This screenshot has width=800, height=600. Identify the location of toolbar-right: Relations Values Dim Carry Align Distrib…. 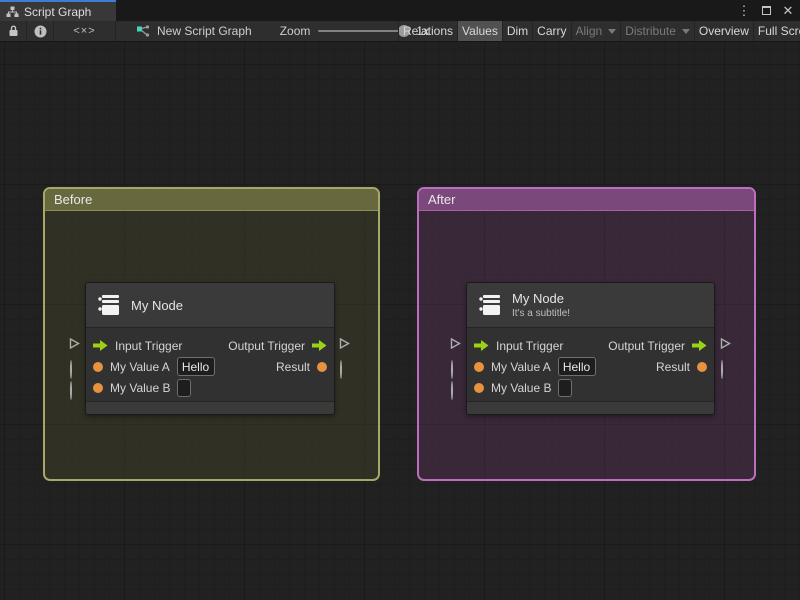
(599, 31).